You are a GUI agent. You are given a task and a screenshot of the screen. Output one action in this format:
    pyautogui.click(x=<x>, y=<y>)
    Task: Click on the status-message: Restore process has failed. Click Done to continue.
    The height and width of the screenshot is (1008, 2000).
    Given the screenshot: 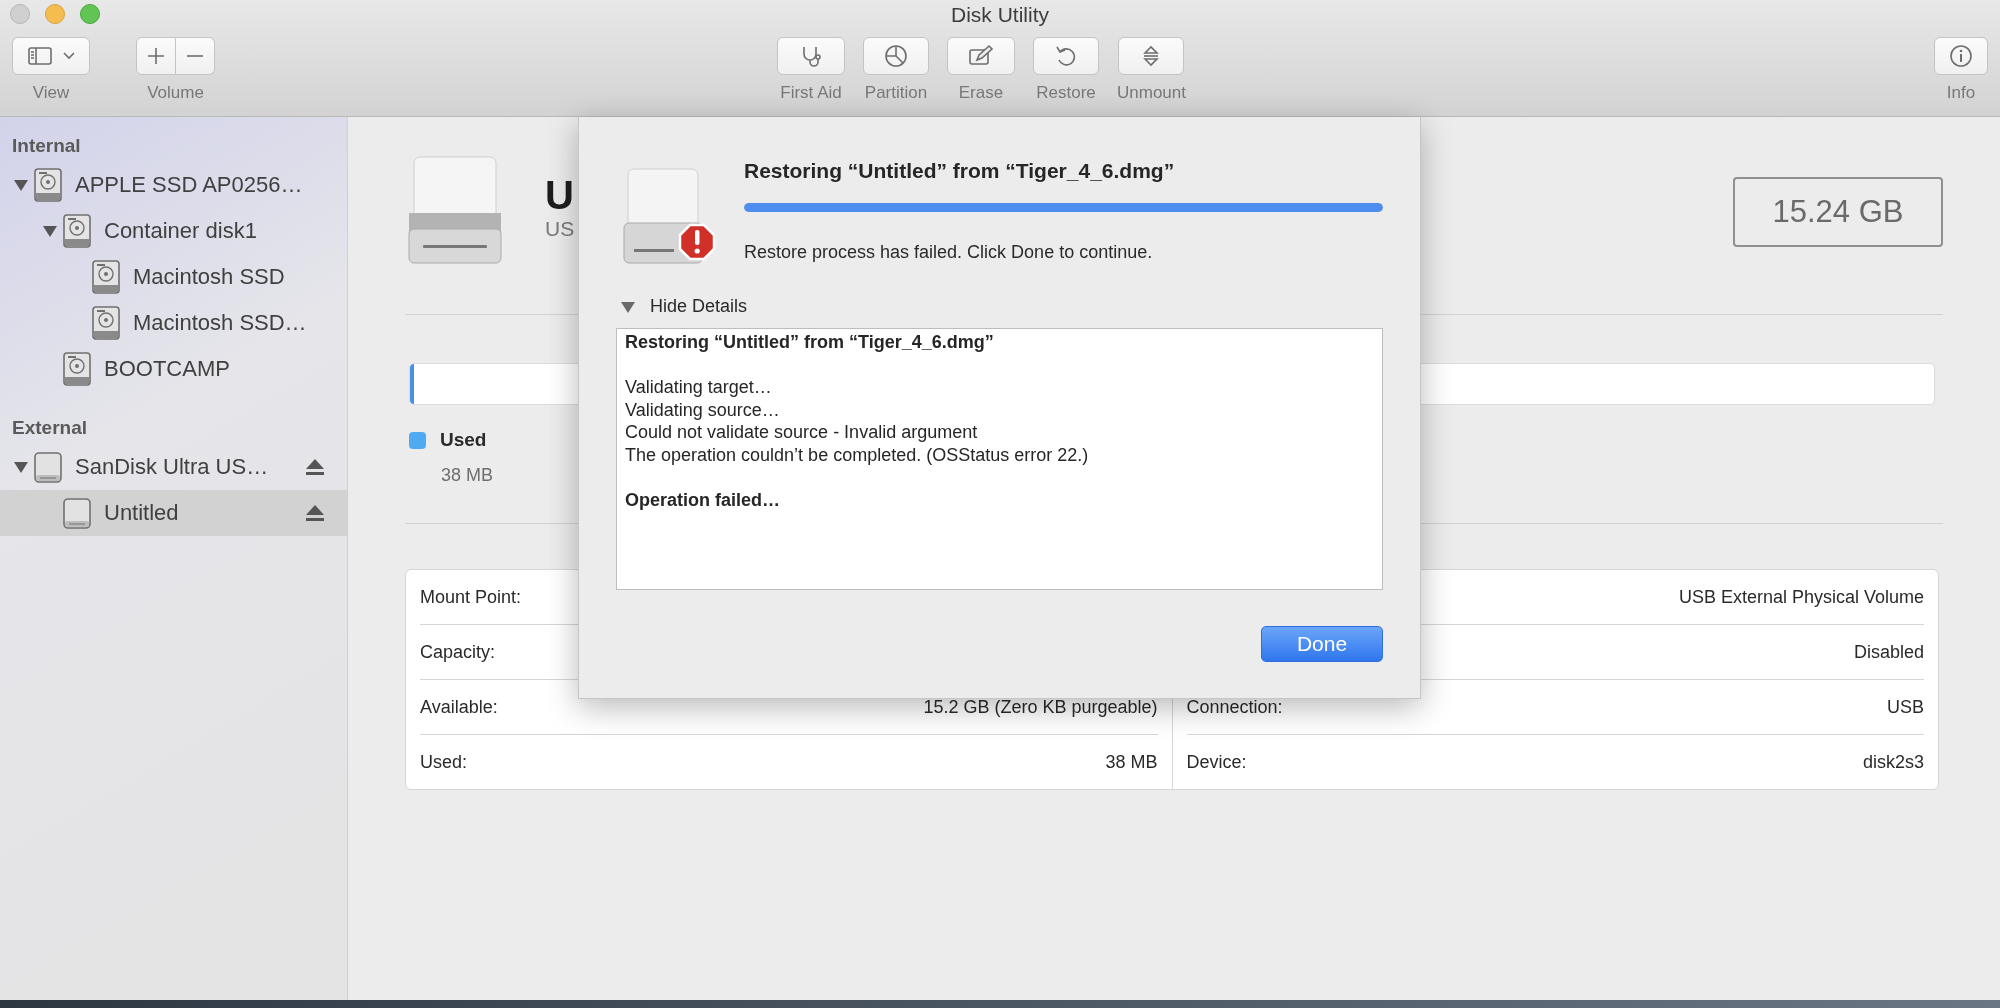 What is the action you would take?
    pyautogui.click(x=949, y=252)
    